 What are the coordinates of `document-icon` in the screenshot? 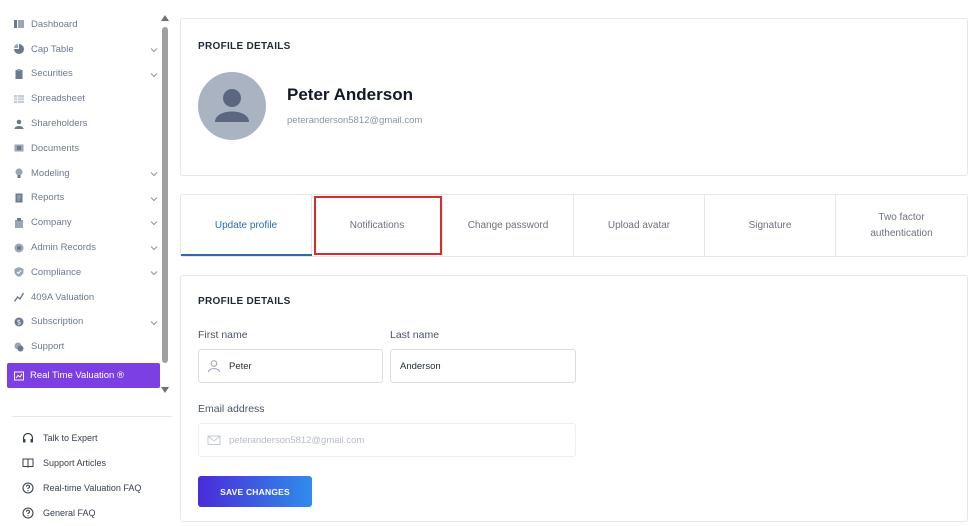 It's located at (19, 148).